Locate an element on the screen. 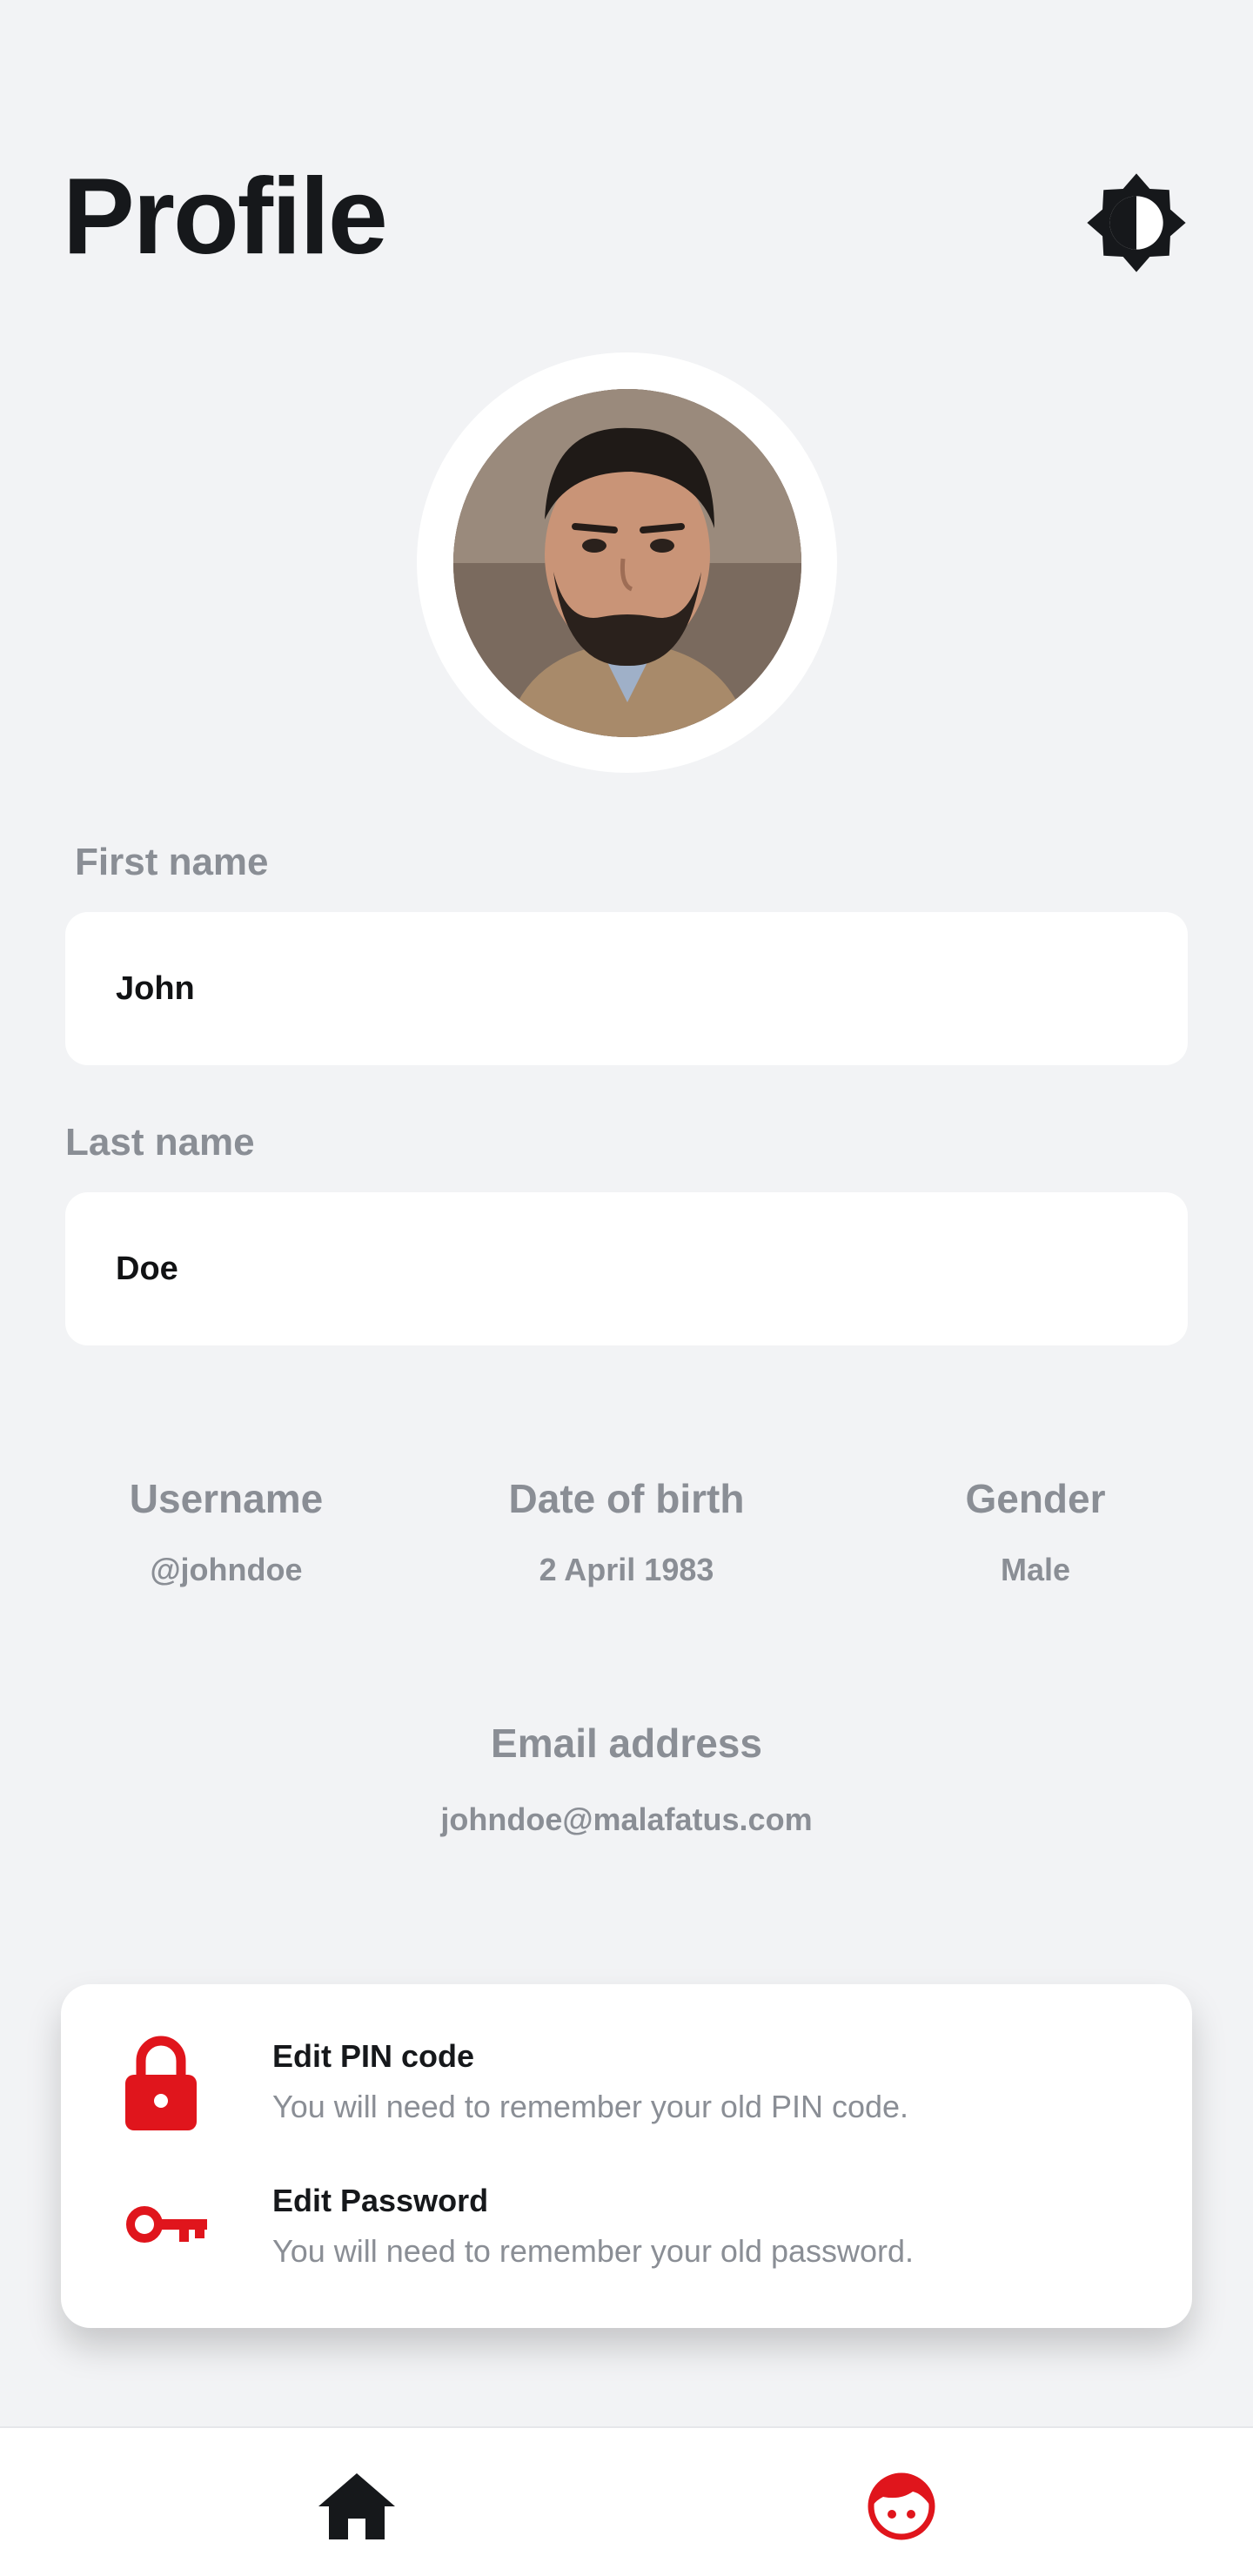 The height and width of the screenshot is (2576, 1253). first-name-field: John is located at coordinates (626, 989).